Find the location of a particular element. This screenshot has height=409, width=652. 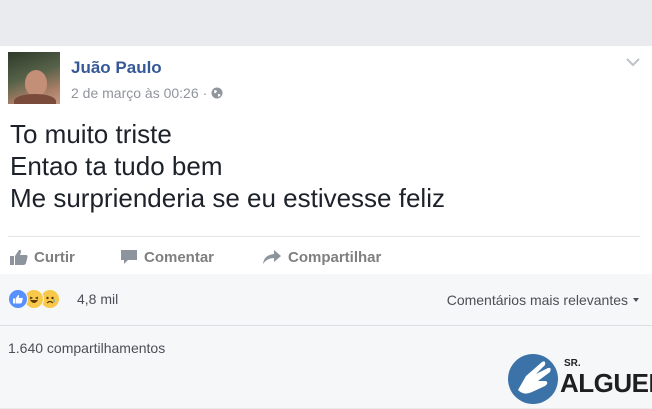

pointing-hand-icon is located at coordinates (534, 377).